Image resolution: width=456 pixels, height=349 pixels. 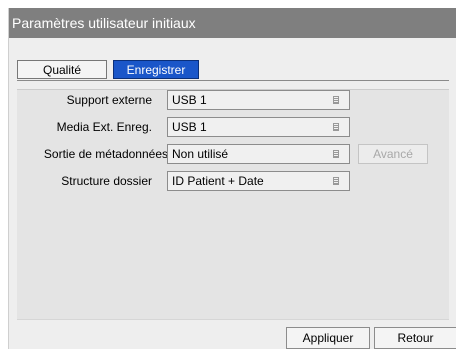 I want to click on ext-media-record-label: Media Ext. Enreg., so click(x=104, y=127).